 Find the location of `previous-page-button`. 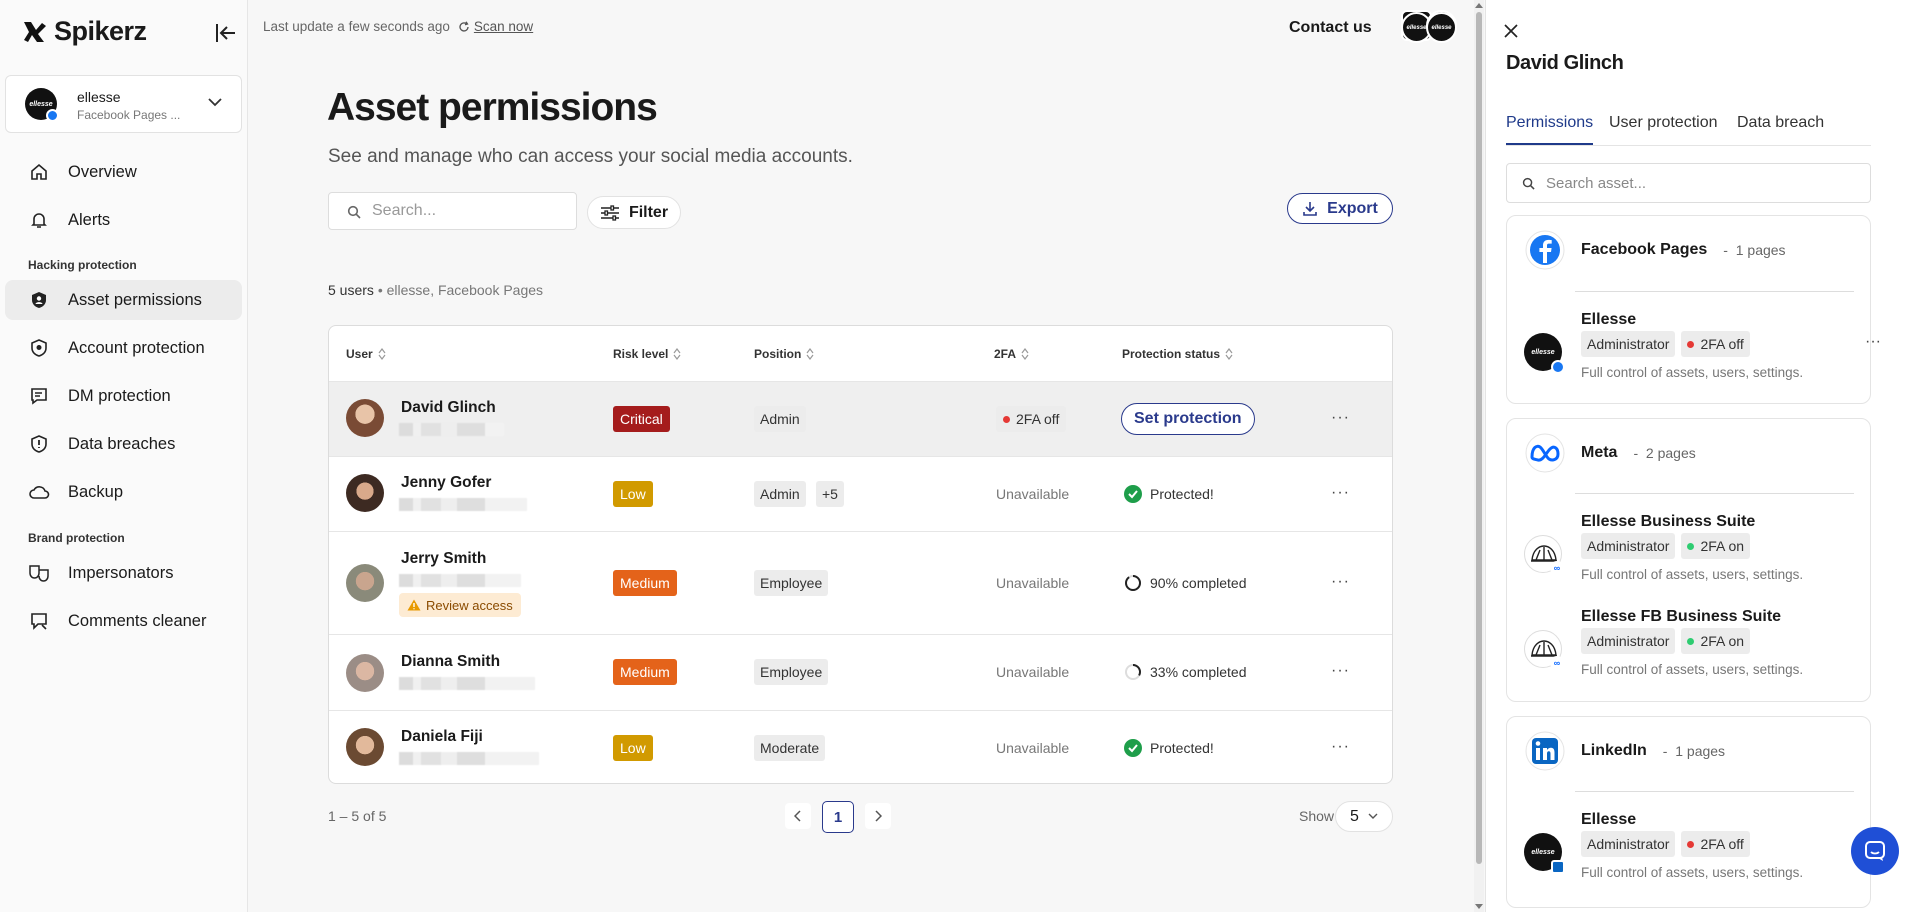

previous-page-button is located at coordinates (798, 816).